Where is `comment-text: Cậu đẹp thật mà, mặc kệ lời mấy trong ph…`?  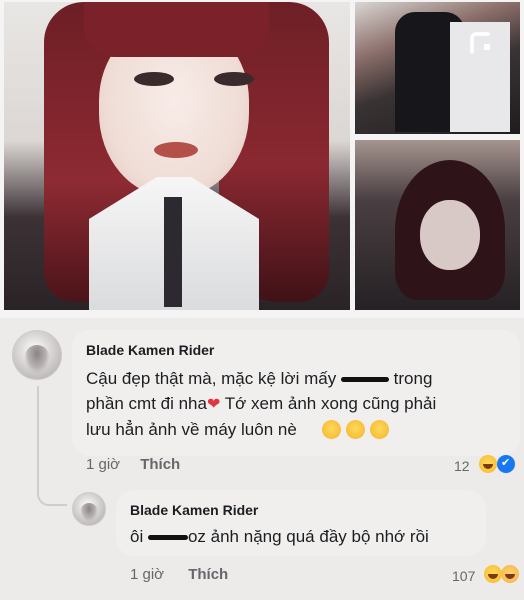
comment-text: Cậu đẹp thật mà, mặc kệ lời mấy trong ph… is located at coordinates (301, 404).